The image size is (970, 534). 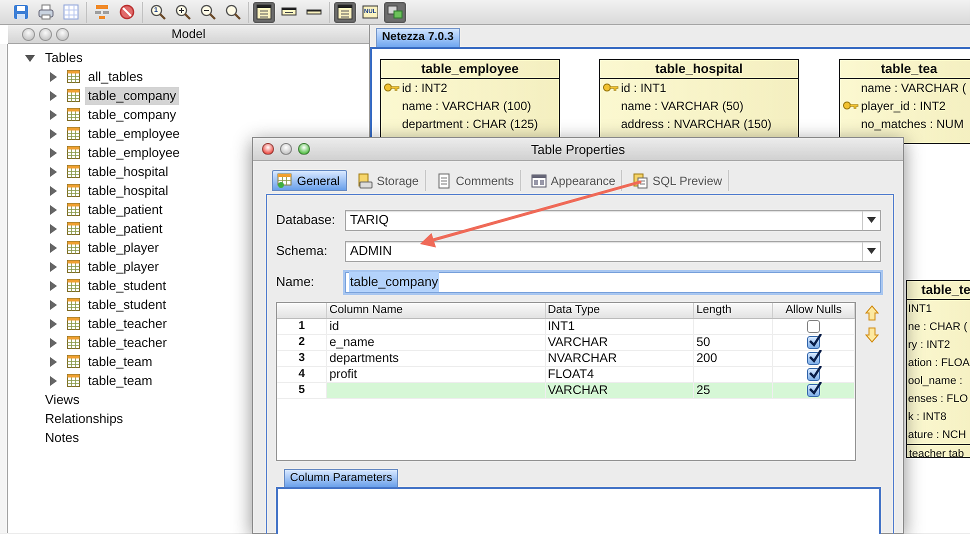 What do you see at coordinates (565, 342) in the screenshot?
I see `table-row: 2 e_name VARCHAR 50` at bounding box center [565, 342].